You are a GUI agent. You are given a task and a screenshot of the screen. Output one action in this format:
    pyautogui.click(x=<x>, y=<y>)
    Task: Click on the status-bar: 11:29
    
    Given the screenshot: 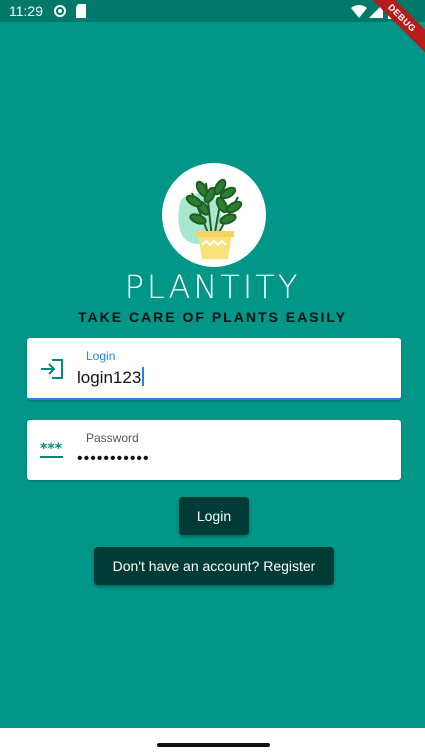 What is the action you would take?
    pyautogui.click(x=212, y=11)
    